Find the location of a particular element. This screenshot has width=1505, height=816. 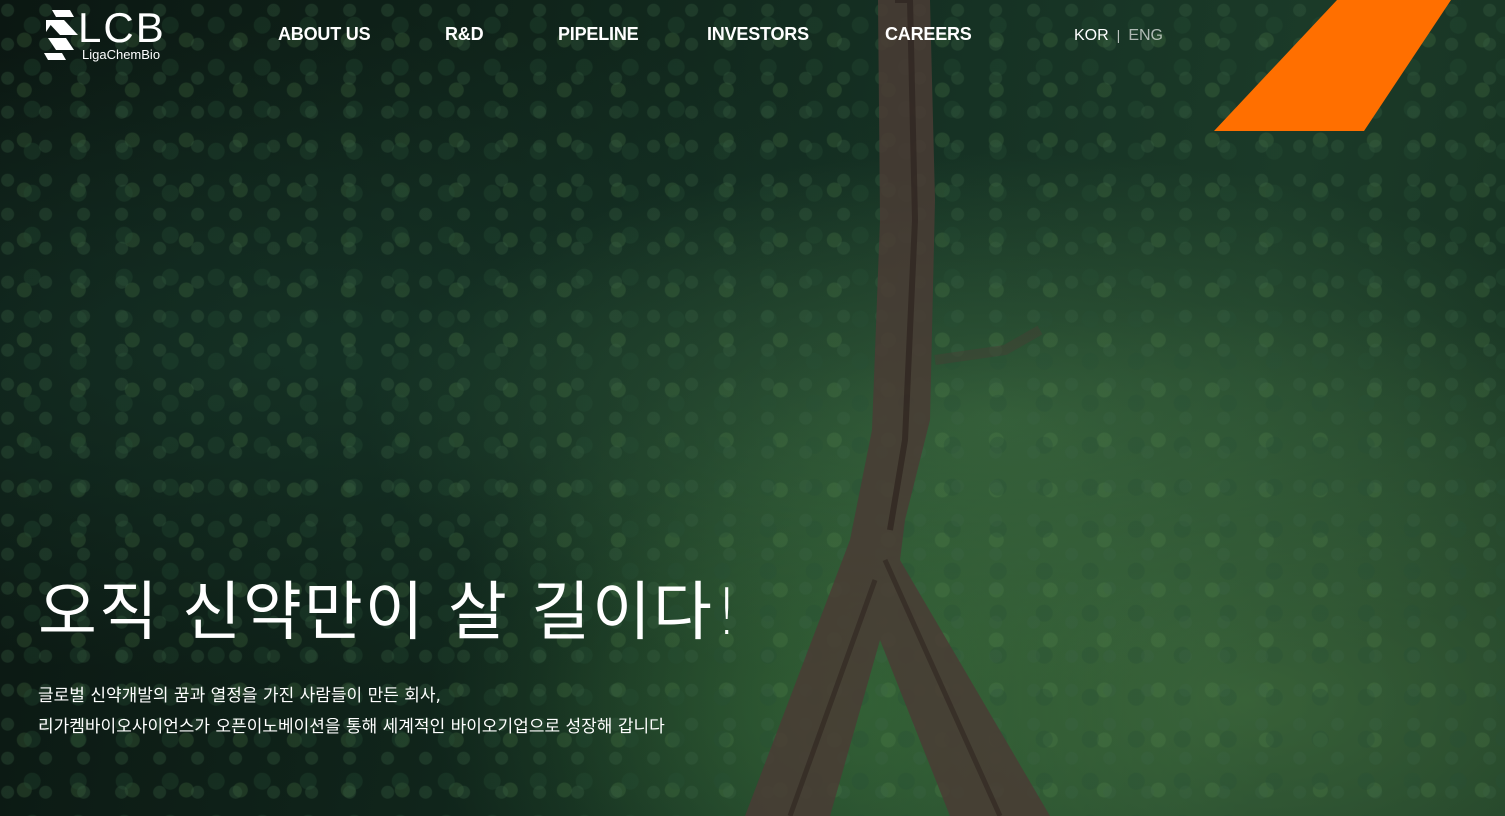

nav-item-rnd: R&D is located at coordinates (464, 34).